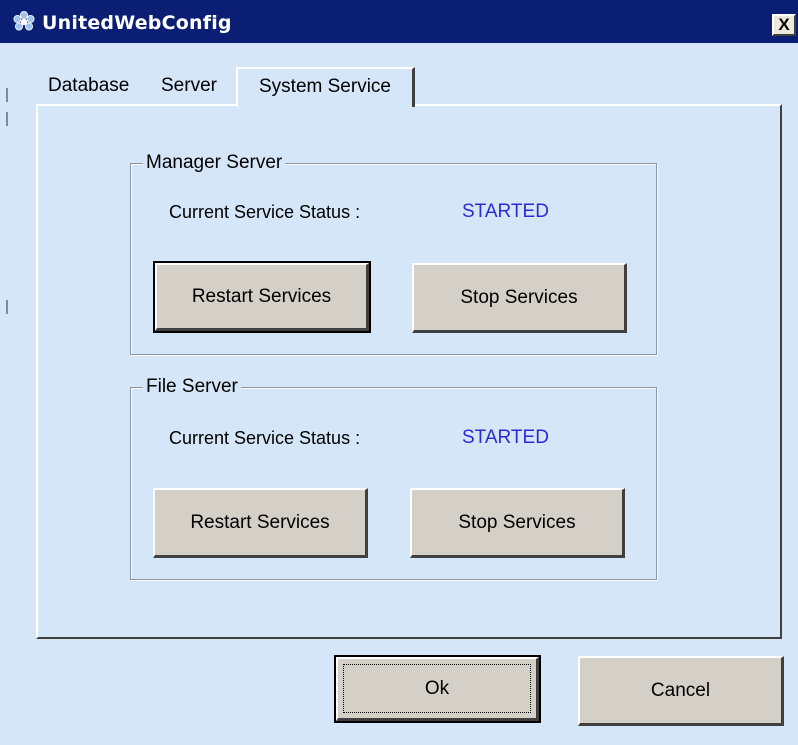 The image size is (798, 745). I want to click on tab-database: Database, so click(88, 87).